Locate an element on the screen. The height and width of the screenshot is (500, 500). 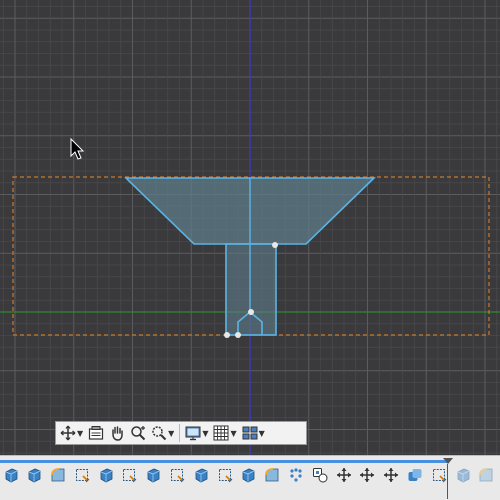
navigation-bar: ▼ ▼ ▼ ▼ ▼ is located at coordinates (181, 433).